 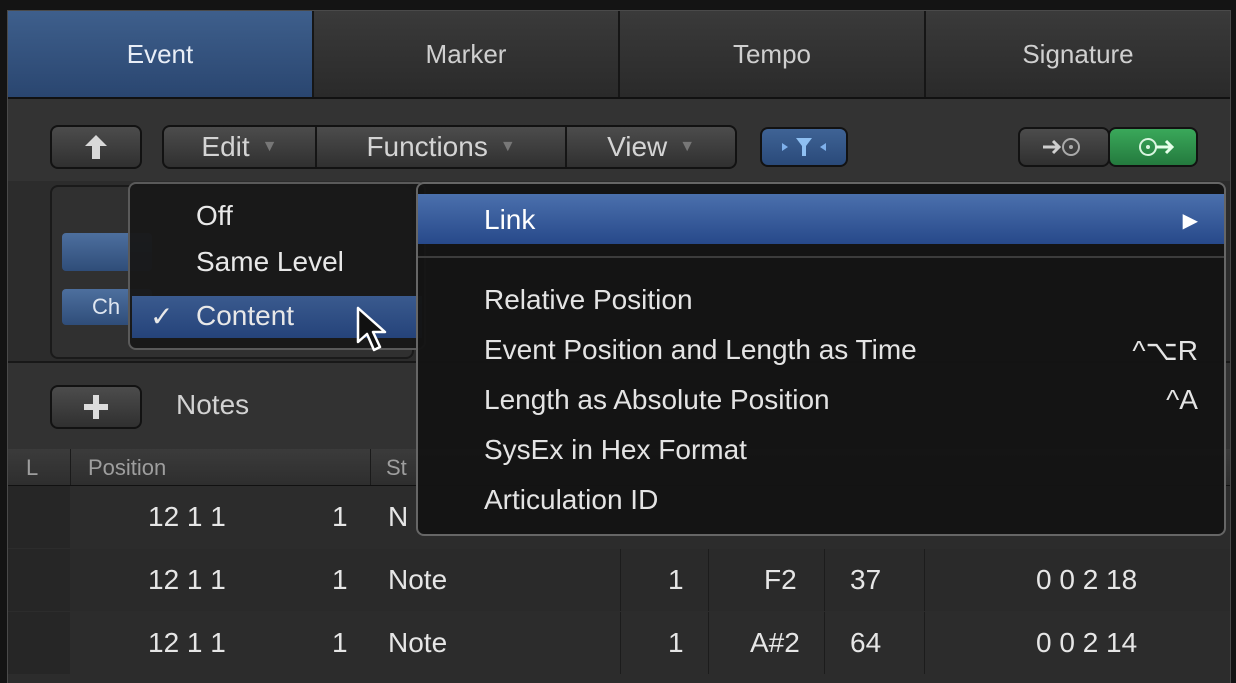 What do you see at coordinates (1165, 350) in the screenshot?
I see `shortcut-label: ^⌥R` at bounding box center [1165, 350].